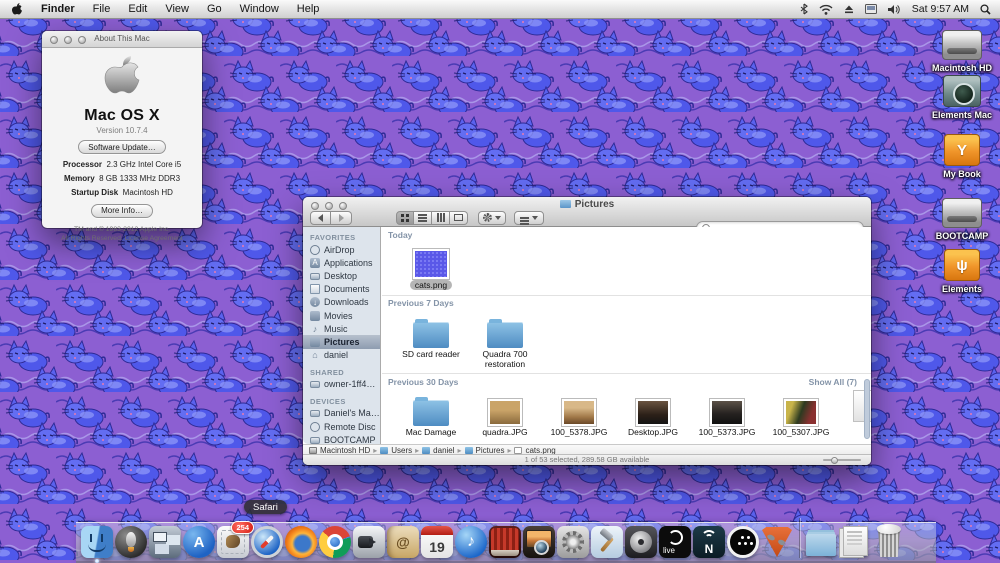  I want to click on desktop-icon-macintosh-hd: Macintosh HD, so click(961, 49).